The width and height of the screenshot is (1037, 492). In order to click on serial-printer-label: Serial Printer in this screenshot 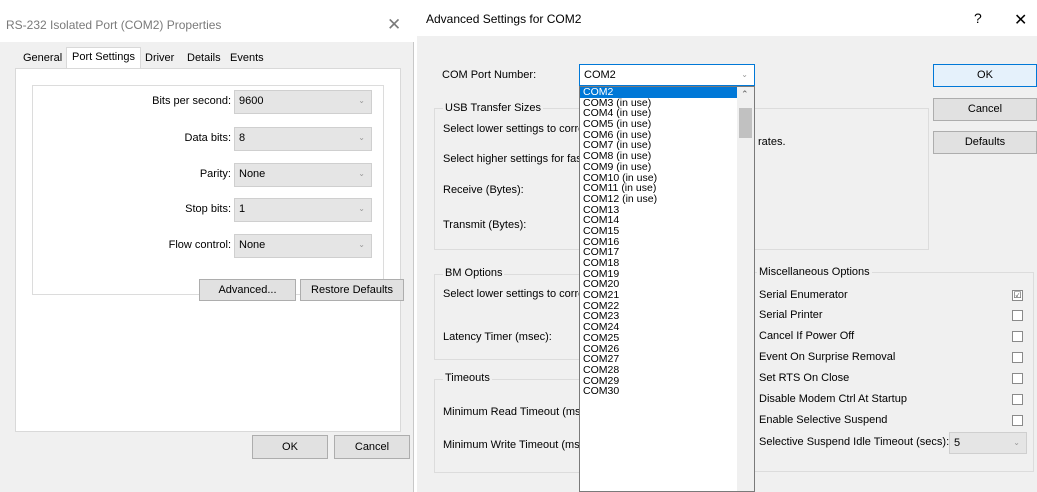, I will do `click(791, 315)`.